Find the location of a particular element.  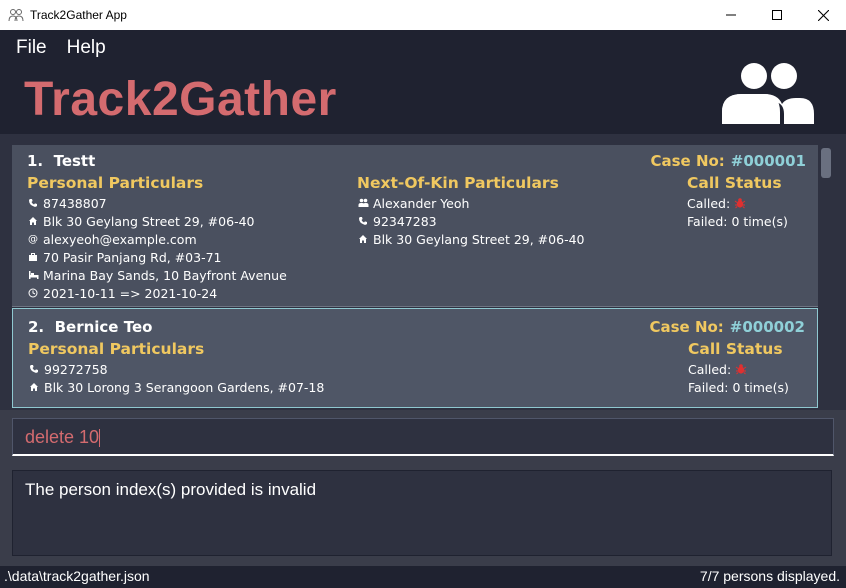

result-message: The person index(s) provided is invalid is located at coordinates (171, 489).